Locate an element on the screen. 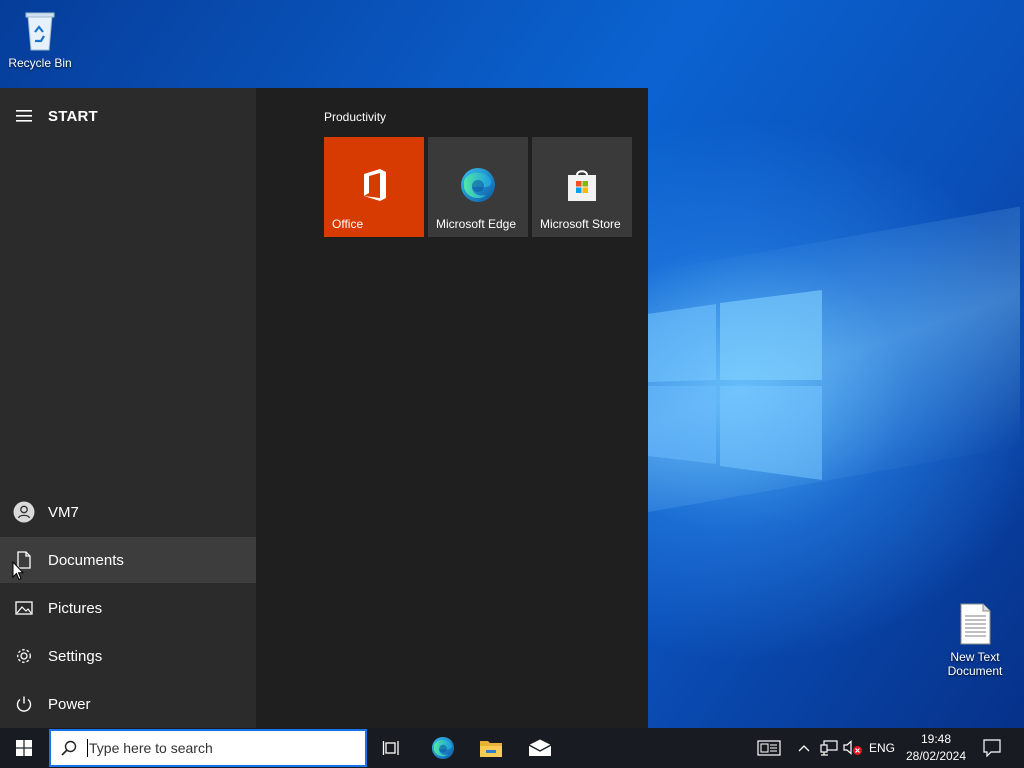 The image size is (1024, 768). network-status-button is located at coordinates (829, 748).